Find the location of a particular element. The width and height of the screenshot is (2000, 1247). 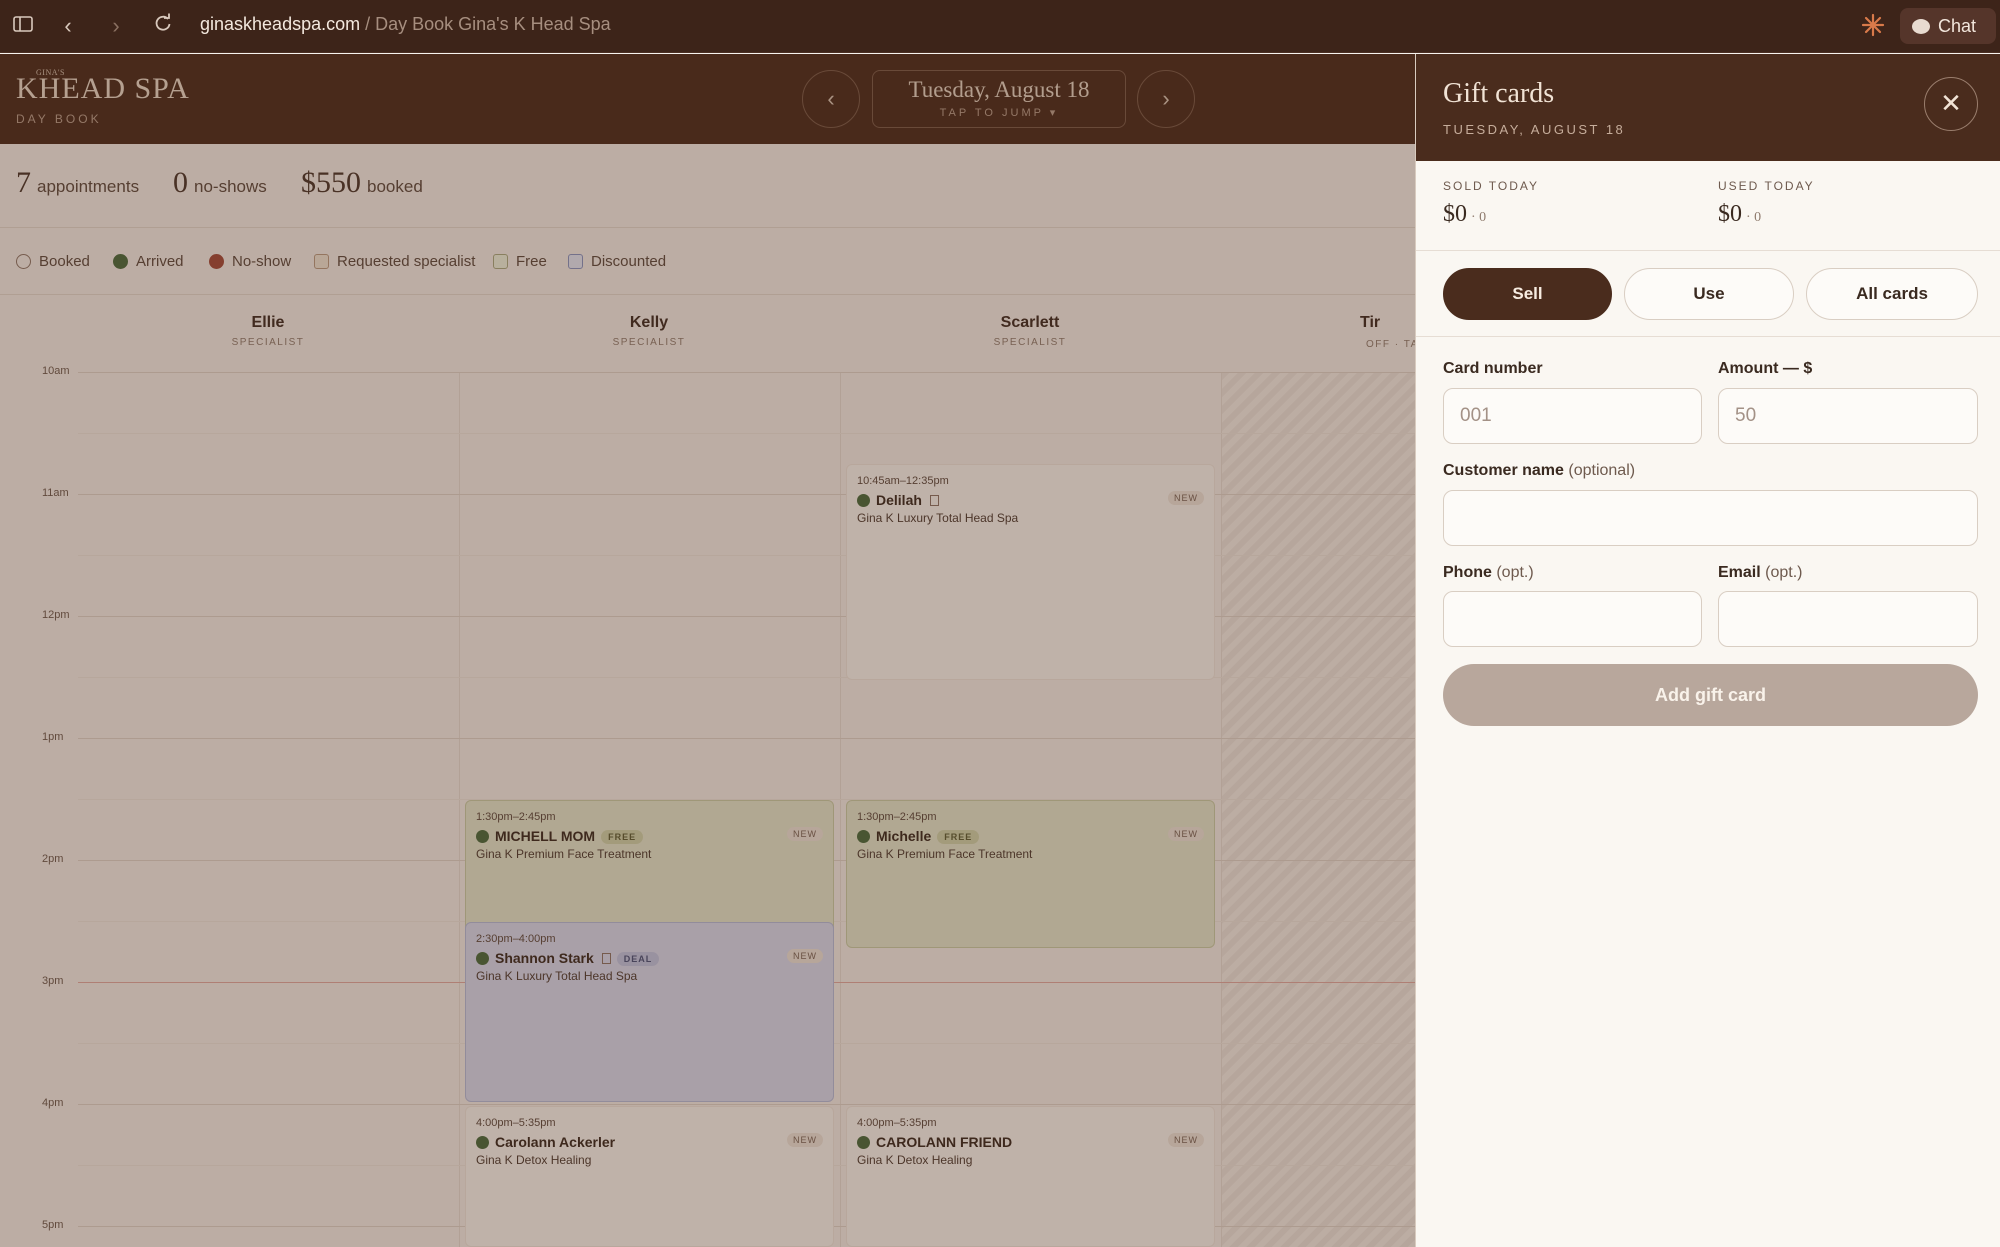

sold-today: SOLD TODAY $0 · 0 is located at coordinates (1491, 203).